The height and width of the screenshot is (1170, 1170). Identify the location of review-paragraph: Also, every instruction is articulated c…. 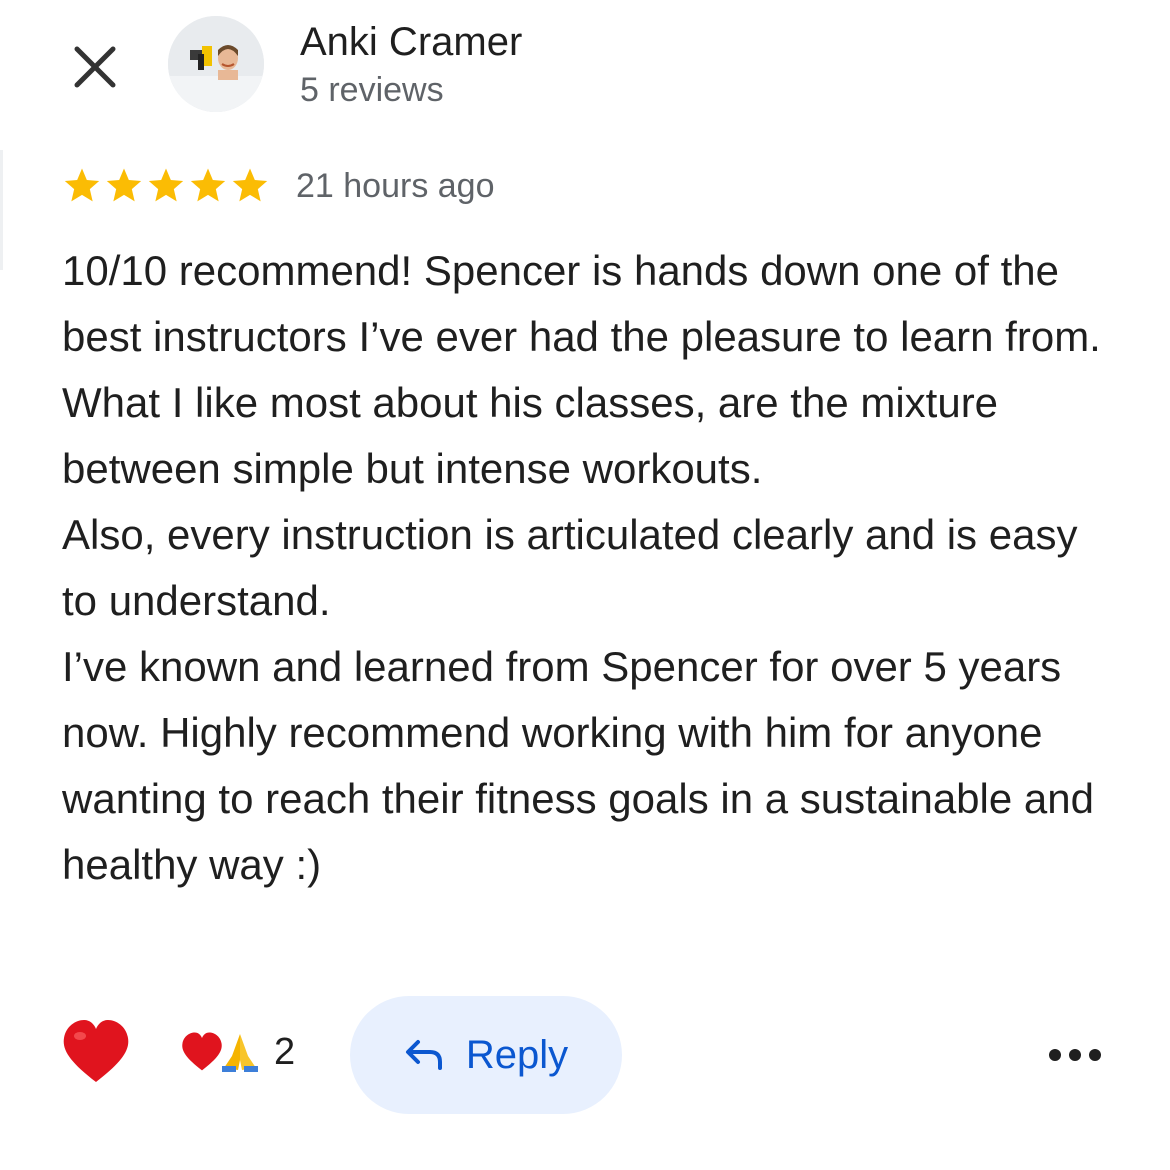
(570, 567).